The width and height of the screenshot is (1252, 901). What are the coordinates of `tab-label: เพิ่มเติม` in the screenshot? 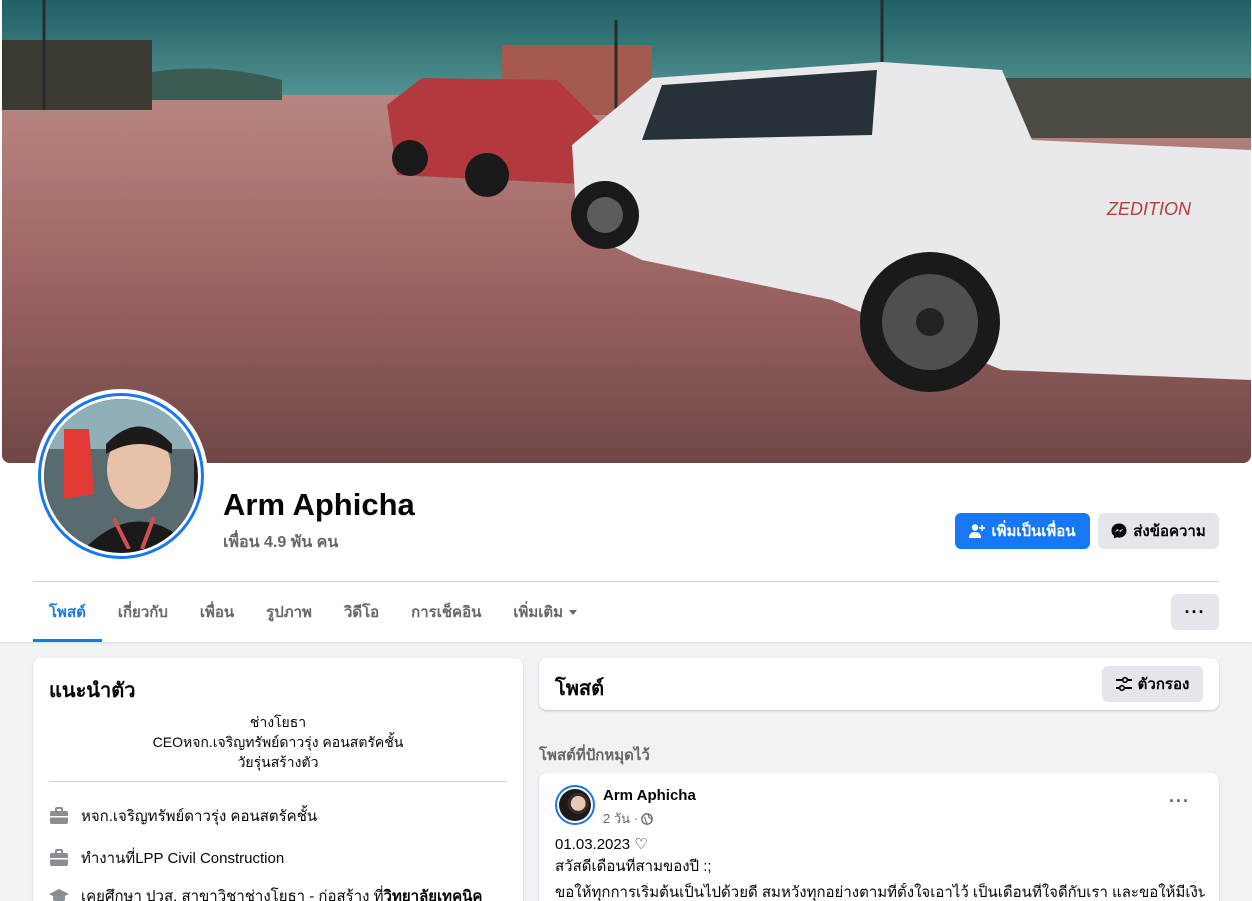 It's located at (538, 612).